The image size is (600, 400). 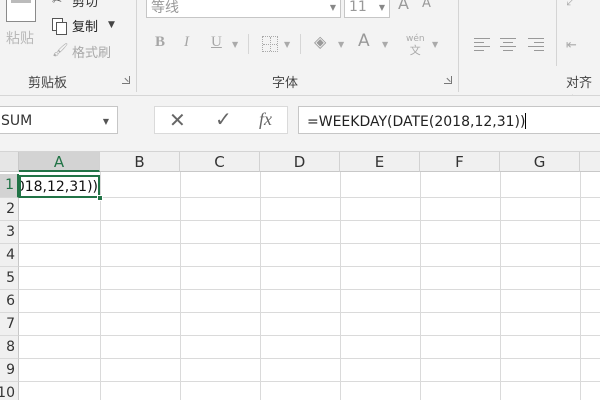 I want to click on orientation-icon: ⤢, so click(x=571, y=4).